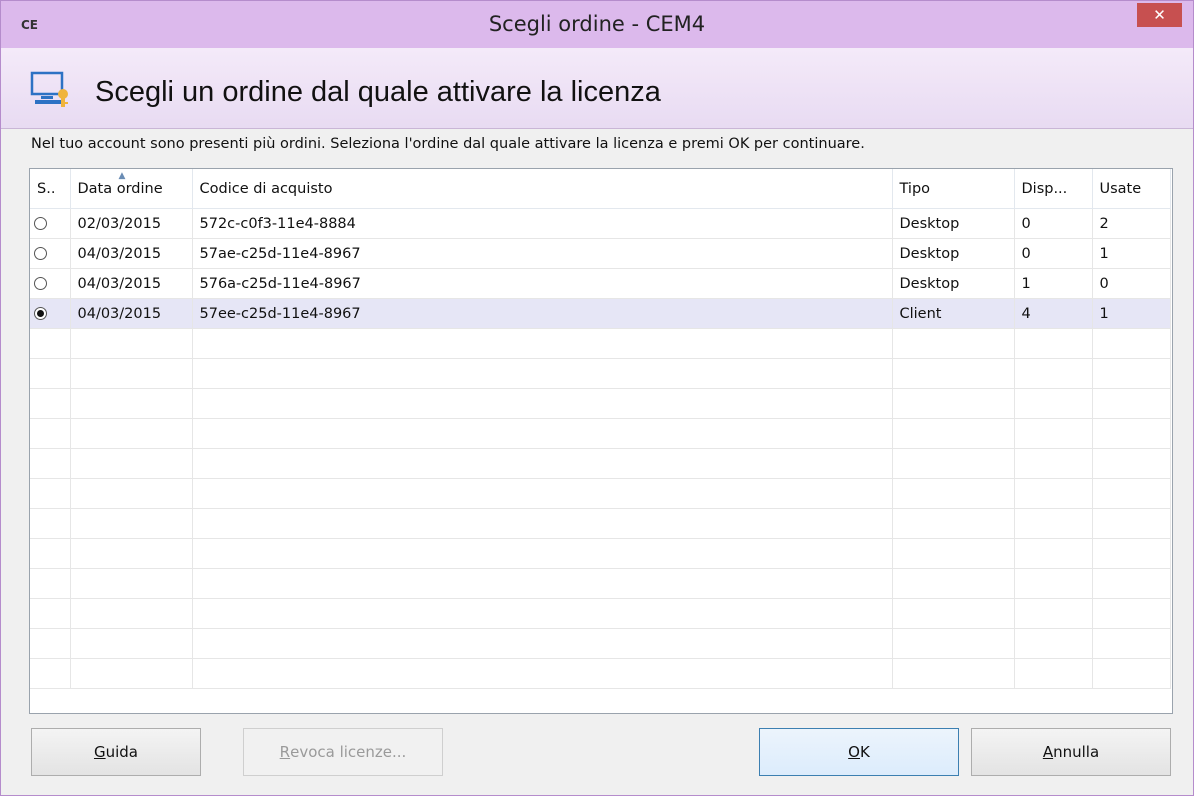 The image size is (1194, 796). I want to click on codice-acquisto-cell: 57ae-c25d-11e4-8967, so click(542, 253).